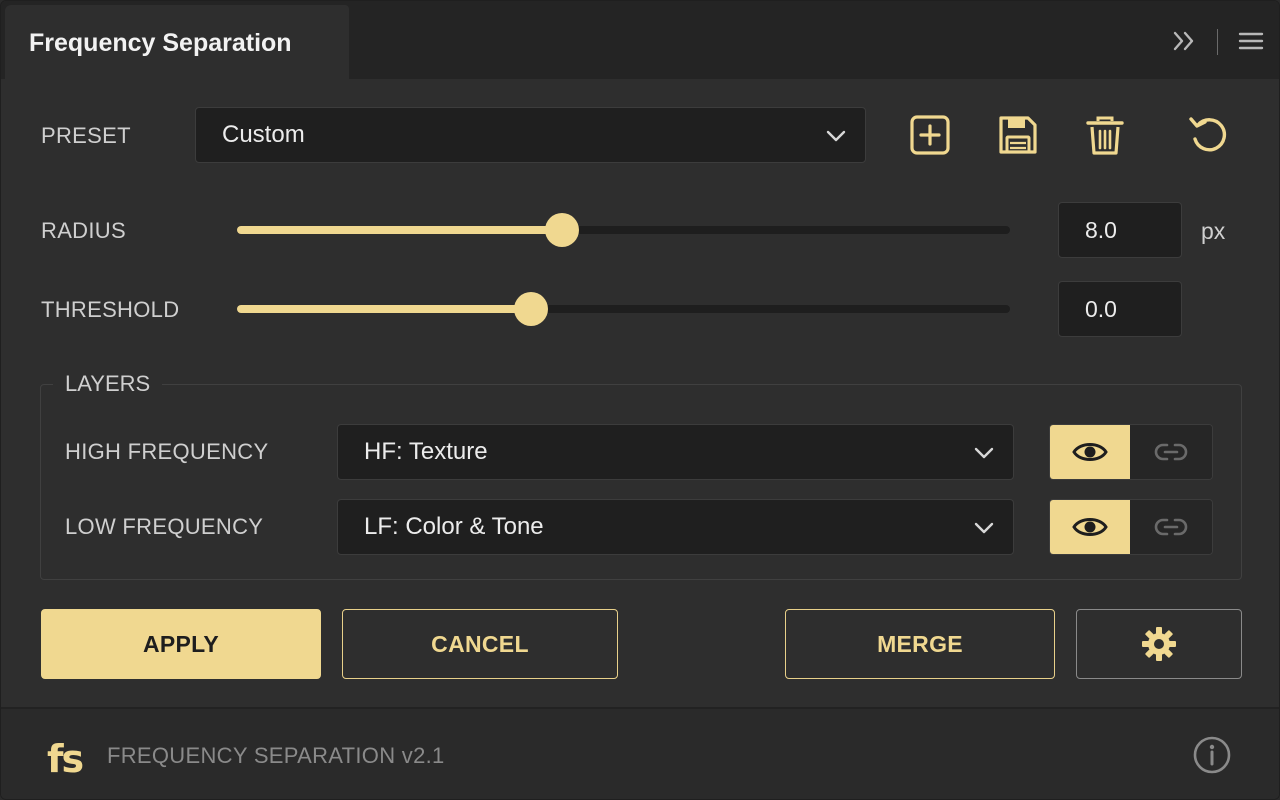 The height and width of the screenshot is (800, 1280). What do you see at coordinates (384, 309) in the screenshot?
I see `threshold-slider-fill` at bounding box center [384, 309].